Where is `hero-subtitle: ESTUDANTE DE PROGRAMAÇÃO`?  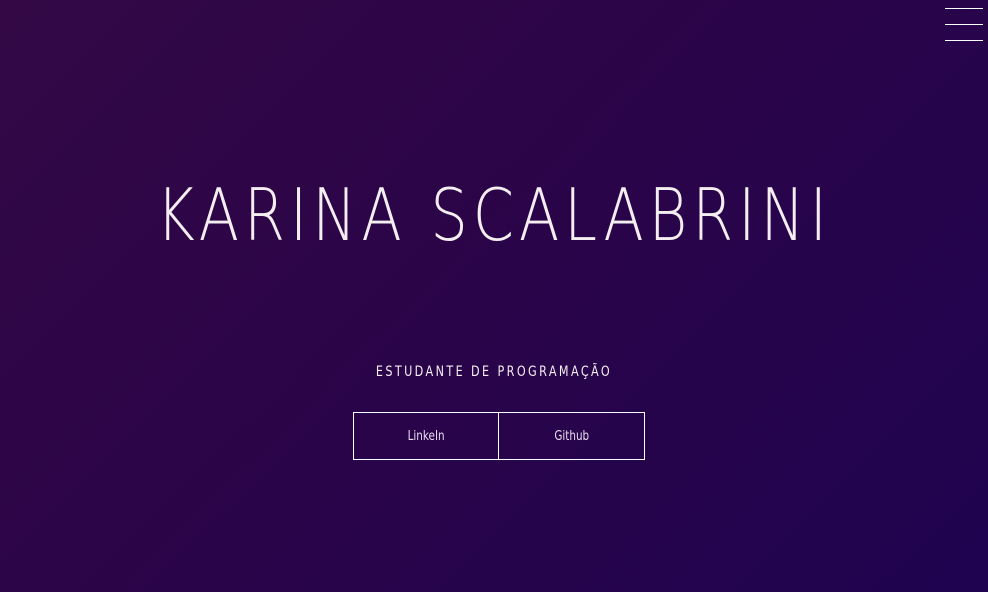
hero-subtitle: ESTUDANTE DE PROGRAMAÇÃO is located at coordinates (494, 372).